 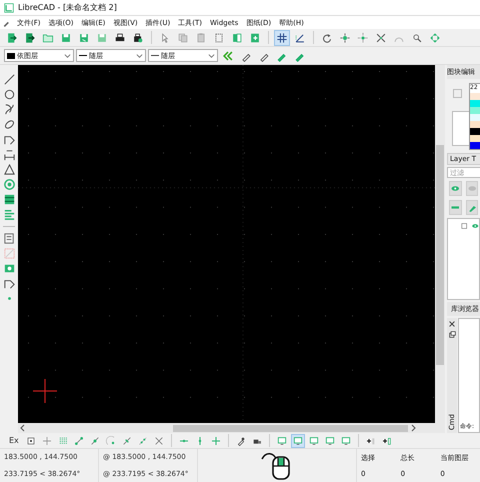 I want to click on float-icon, so click(x=452, y=334).